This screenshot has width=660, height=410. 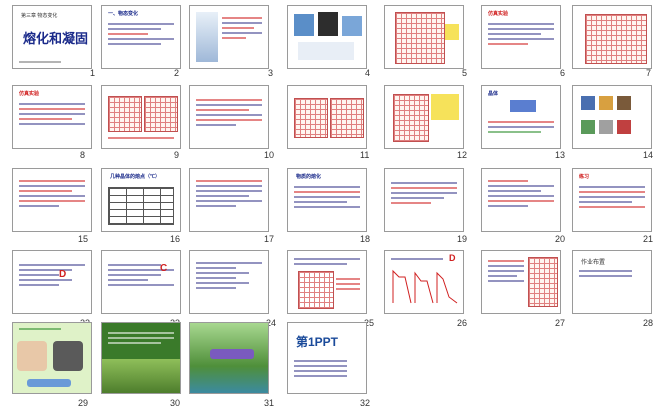 I want to click on slide-21-title: 练习, so click(x=584, y=177).